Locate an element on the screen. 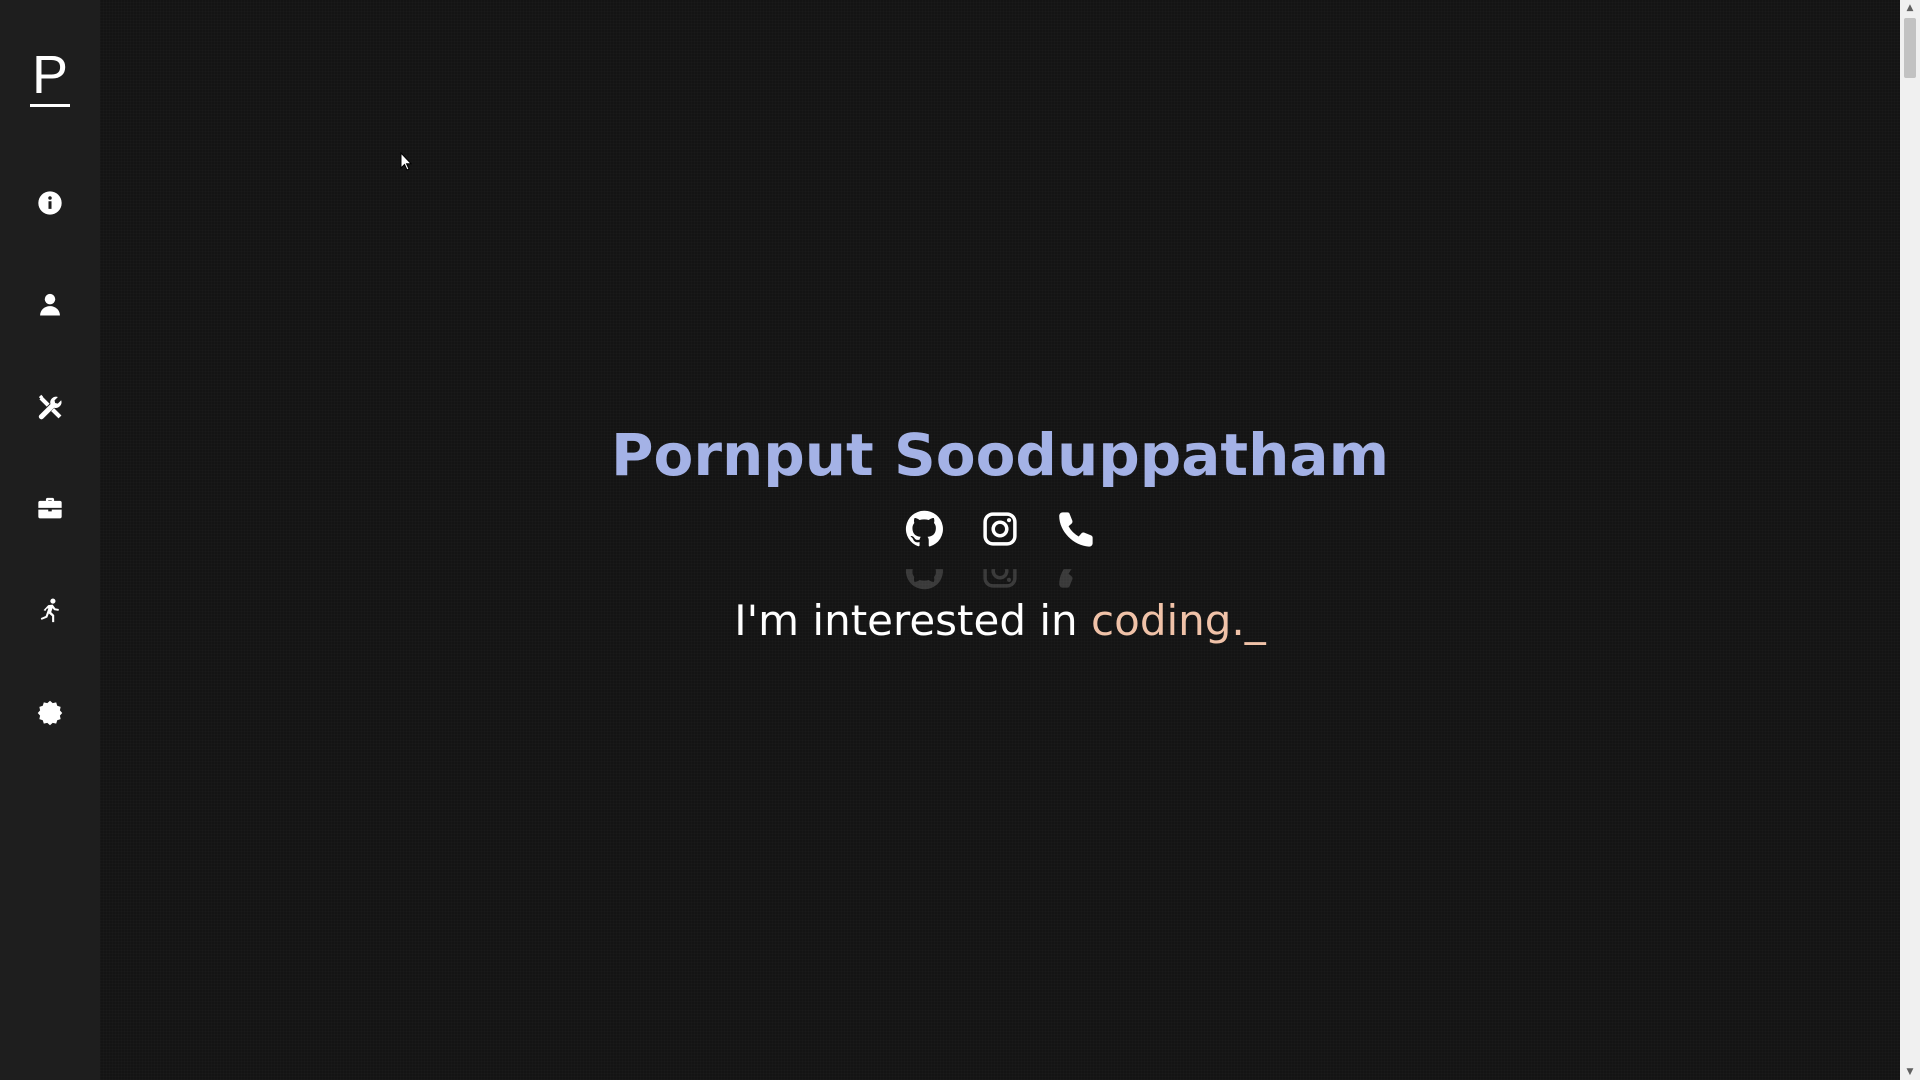  user-icon is located at coordinates (50, 304).